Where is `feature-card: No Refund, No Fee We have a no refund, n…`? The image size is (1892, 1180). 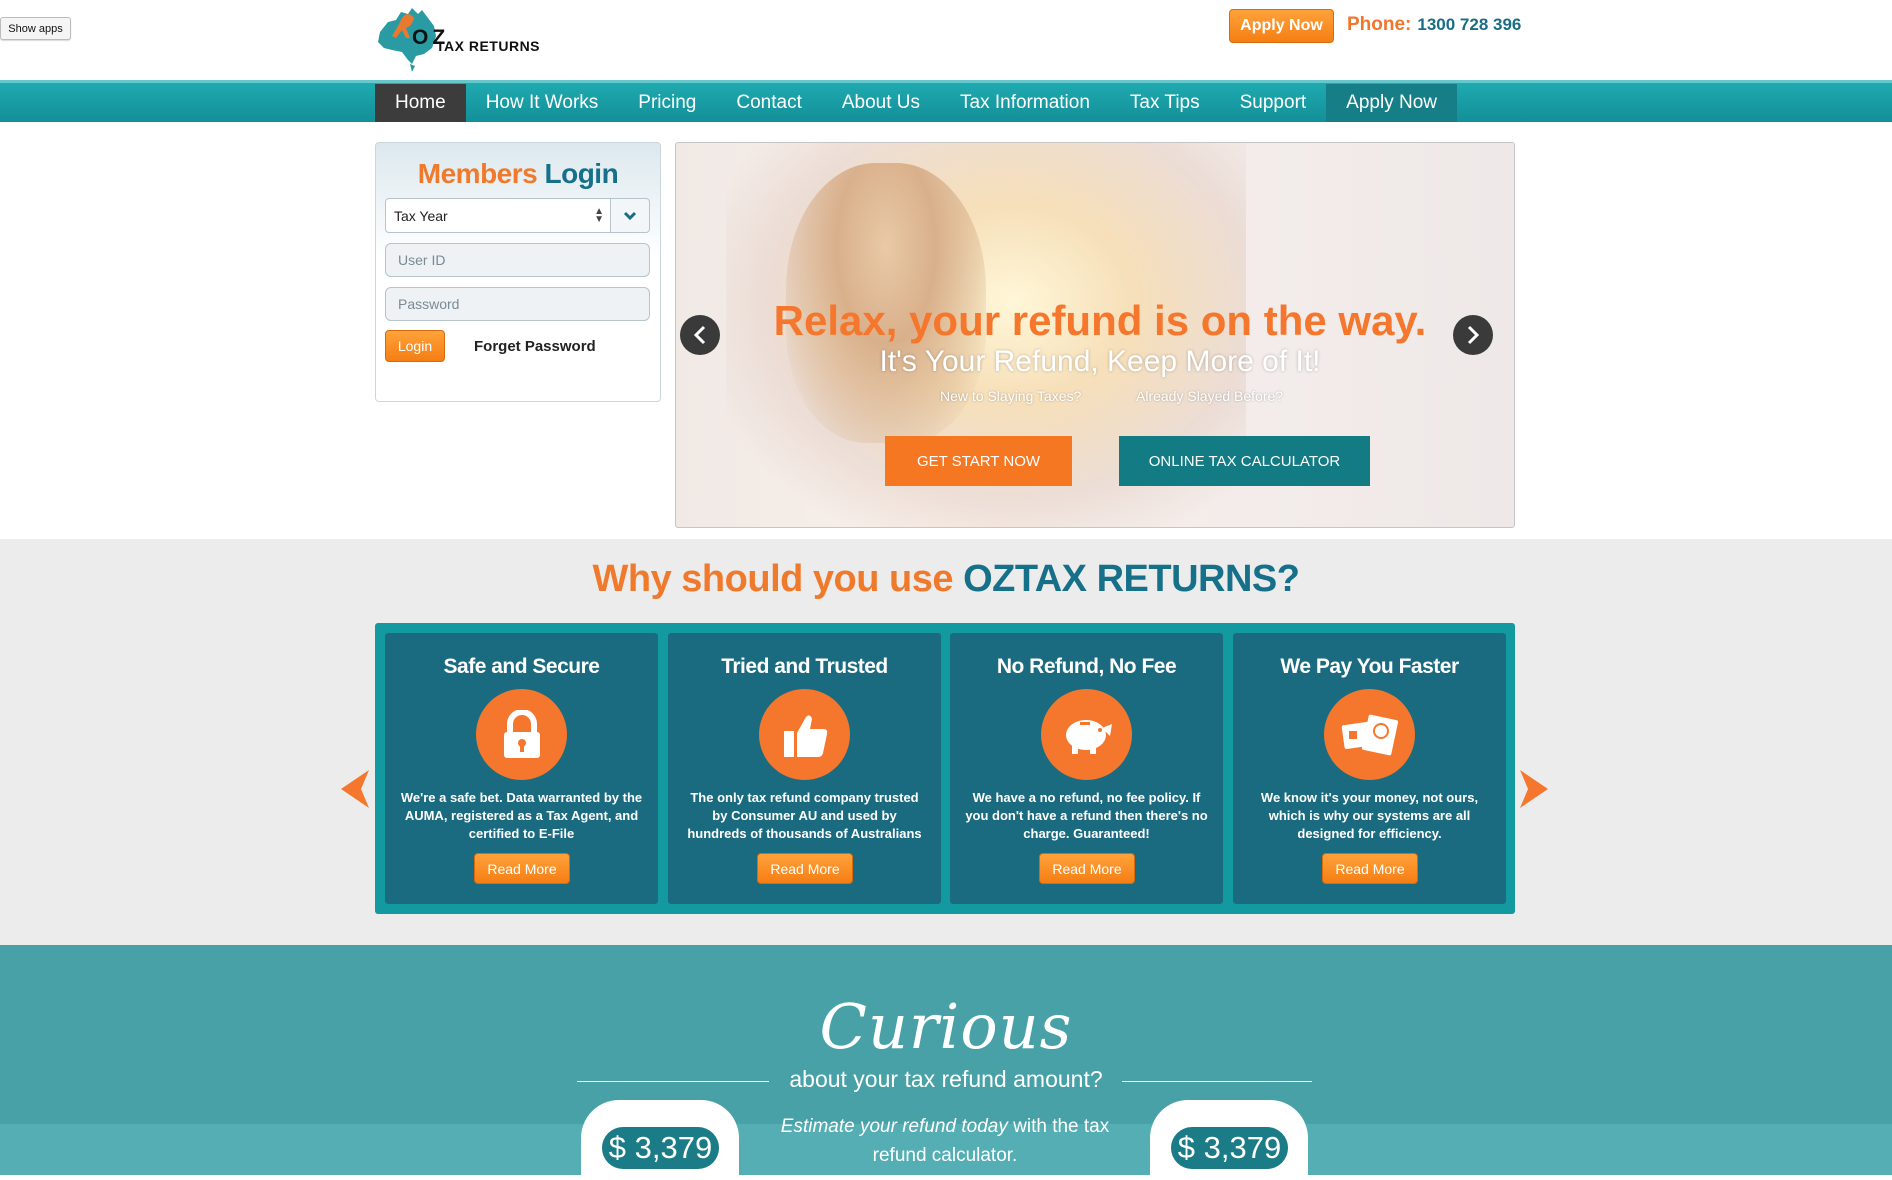 feature-card: No Refund, No Fee We have a no refund, n… is located at coordinates (1086, 768).